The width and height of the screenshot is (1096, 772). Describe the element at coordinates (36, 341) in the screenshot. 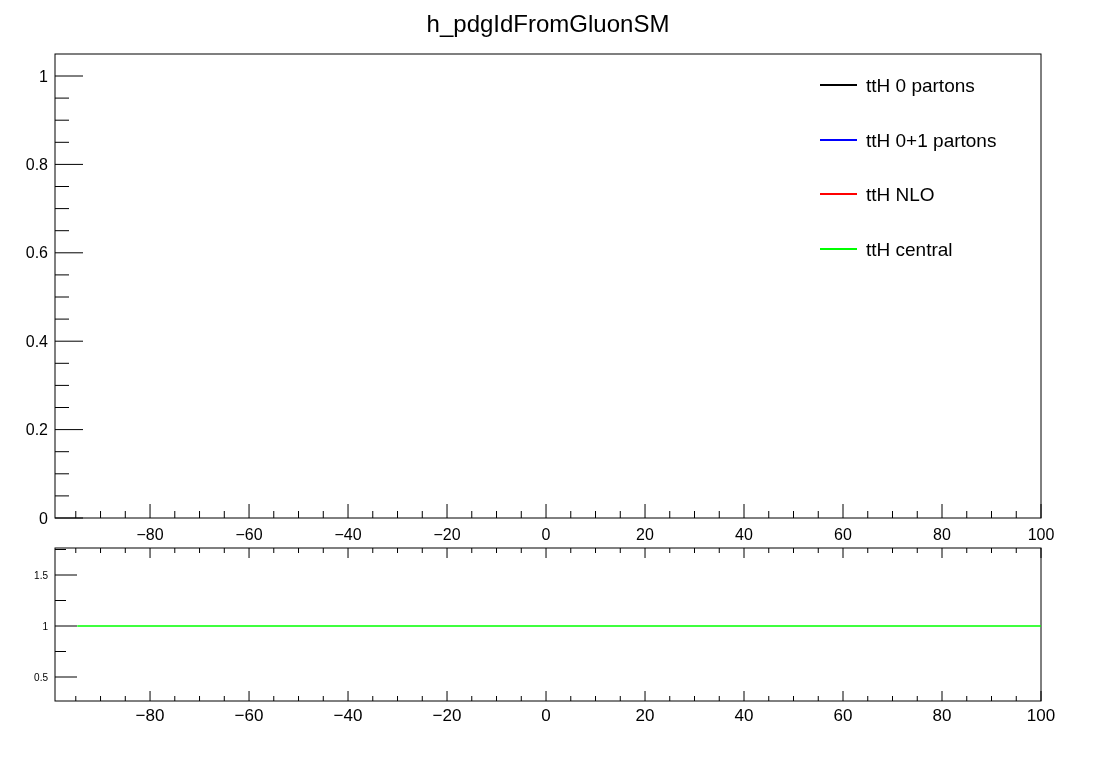

I see `axis-tick-label: 0.4` at that location.